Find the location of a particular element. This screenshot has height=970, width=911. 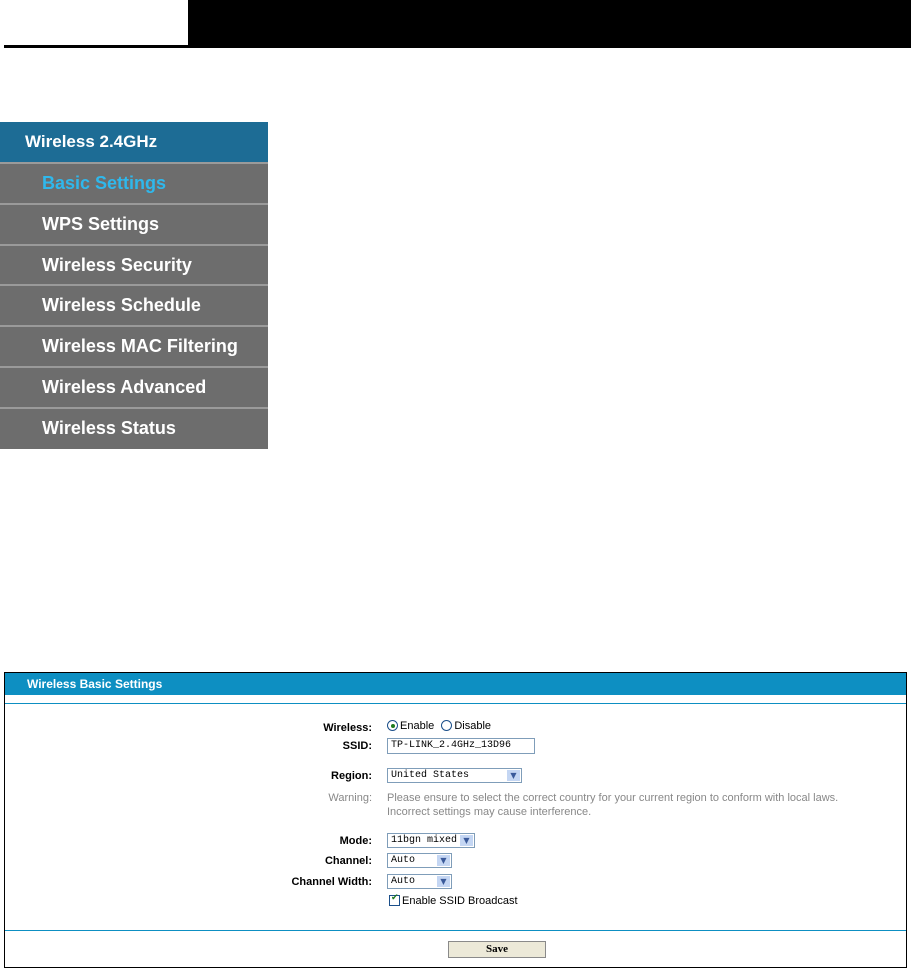

region-select-value: United States is located at coordinates (430, 775).